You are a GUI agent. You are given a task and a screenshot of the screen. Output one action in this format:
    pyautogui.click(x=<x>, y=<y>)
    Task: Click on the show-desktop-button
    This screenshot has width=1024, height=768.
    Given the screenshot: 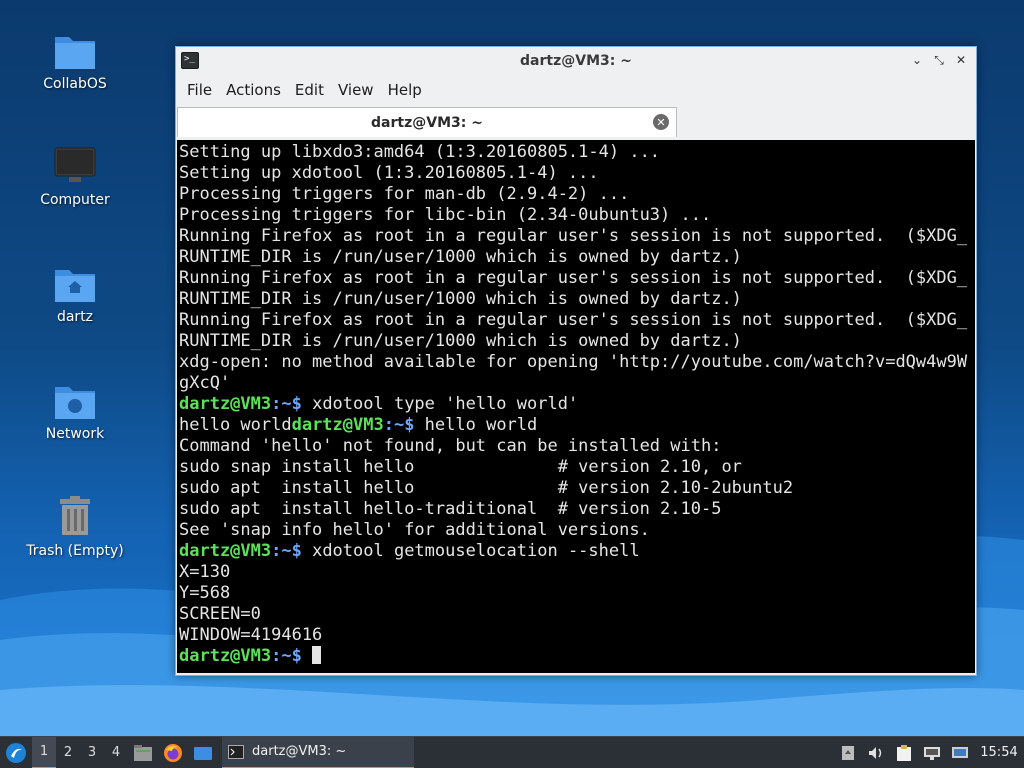 What is the action you would take?
    pyautogui.click(x=203, y=752)
    